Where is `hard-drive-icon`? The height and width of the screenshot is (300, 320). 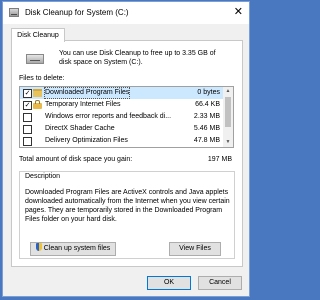
hard-drive-icon is located at coordinates (35, 58).